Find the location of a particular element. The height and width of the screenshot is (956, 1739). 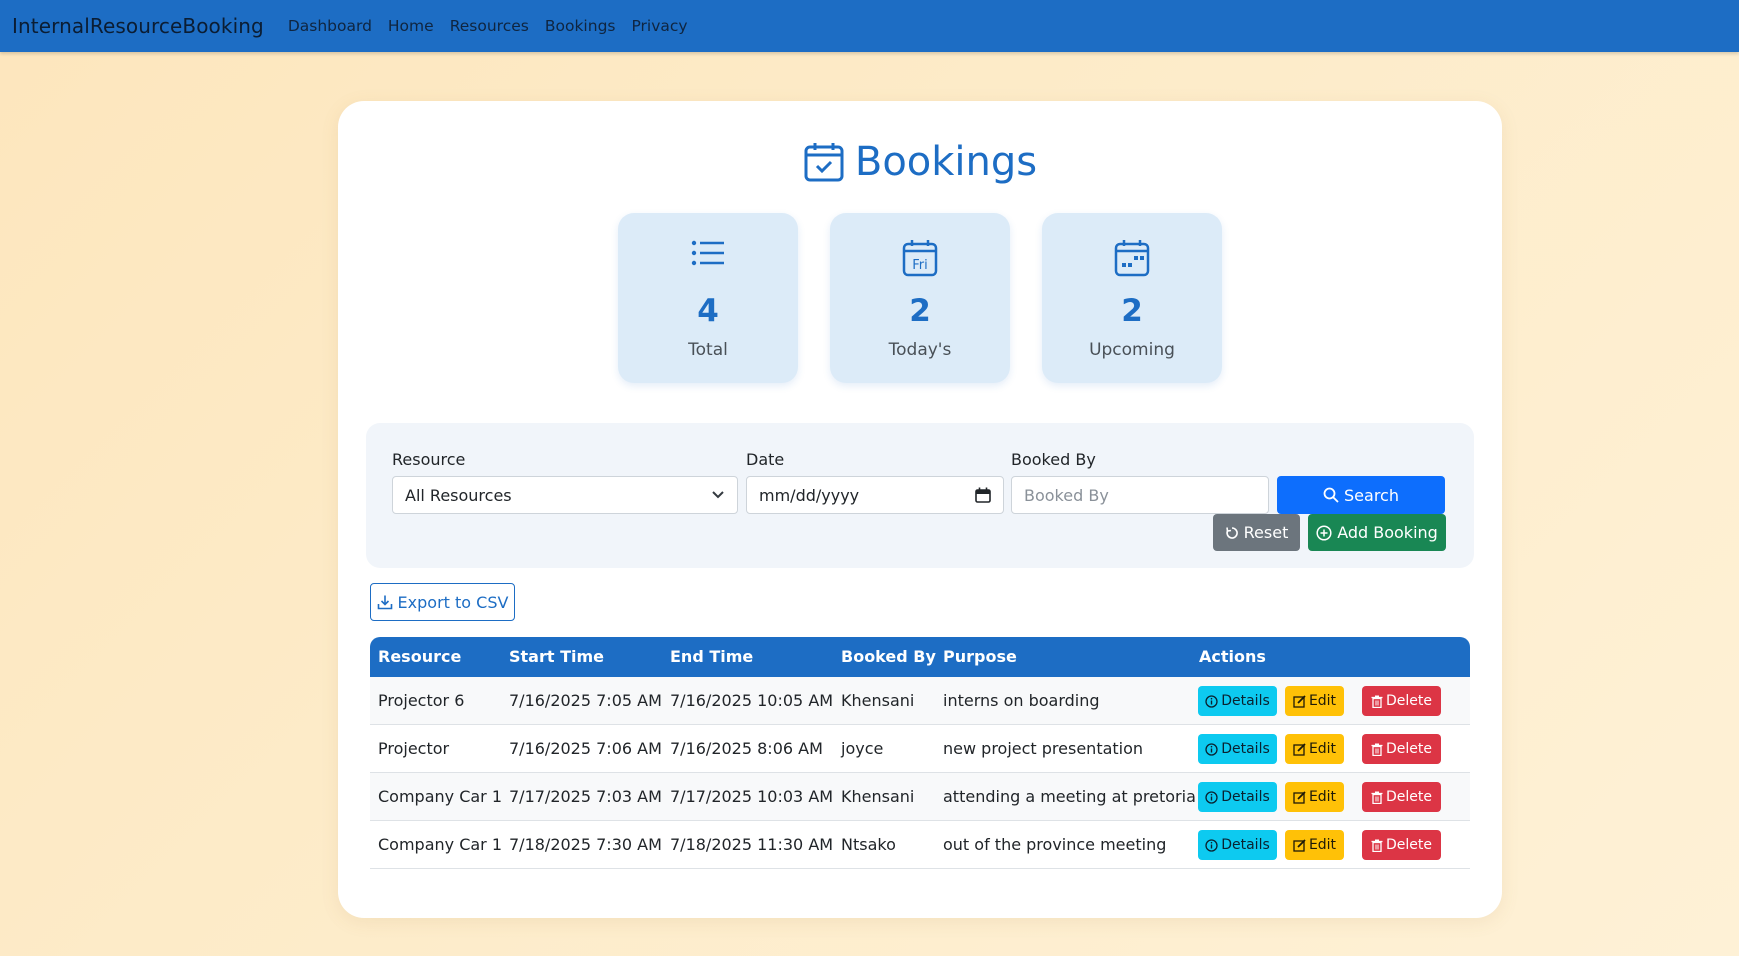

cell-purpose: out of the province meeting is located at coordinates (1055, 844).